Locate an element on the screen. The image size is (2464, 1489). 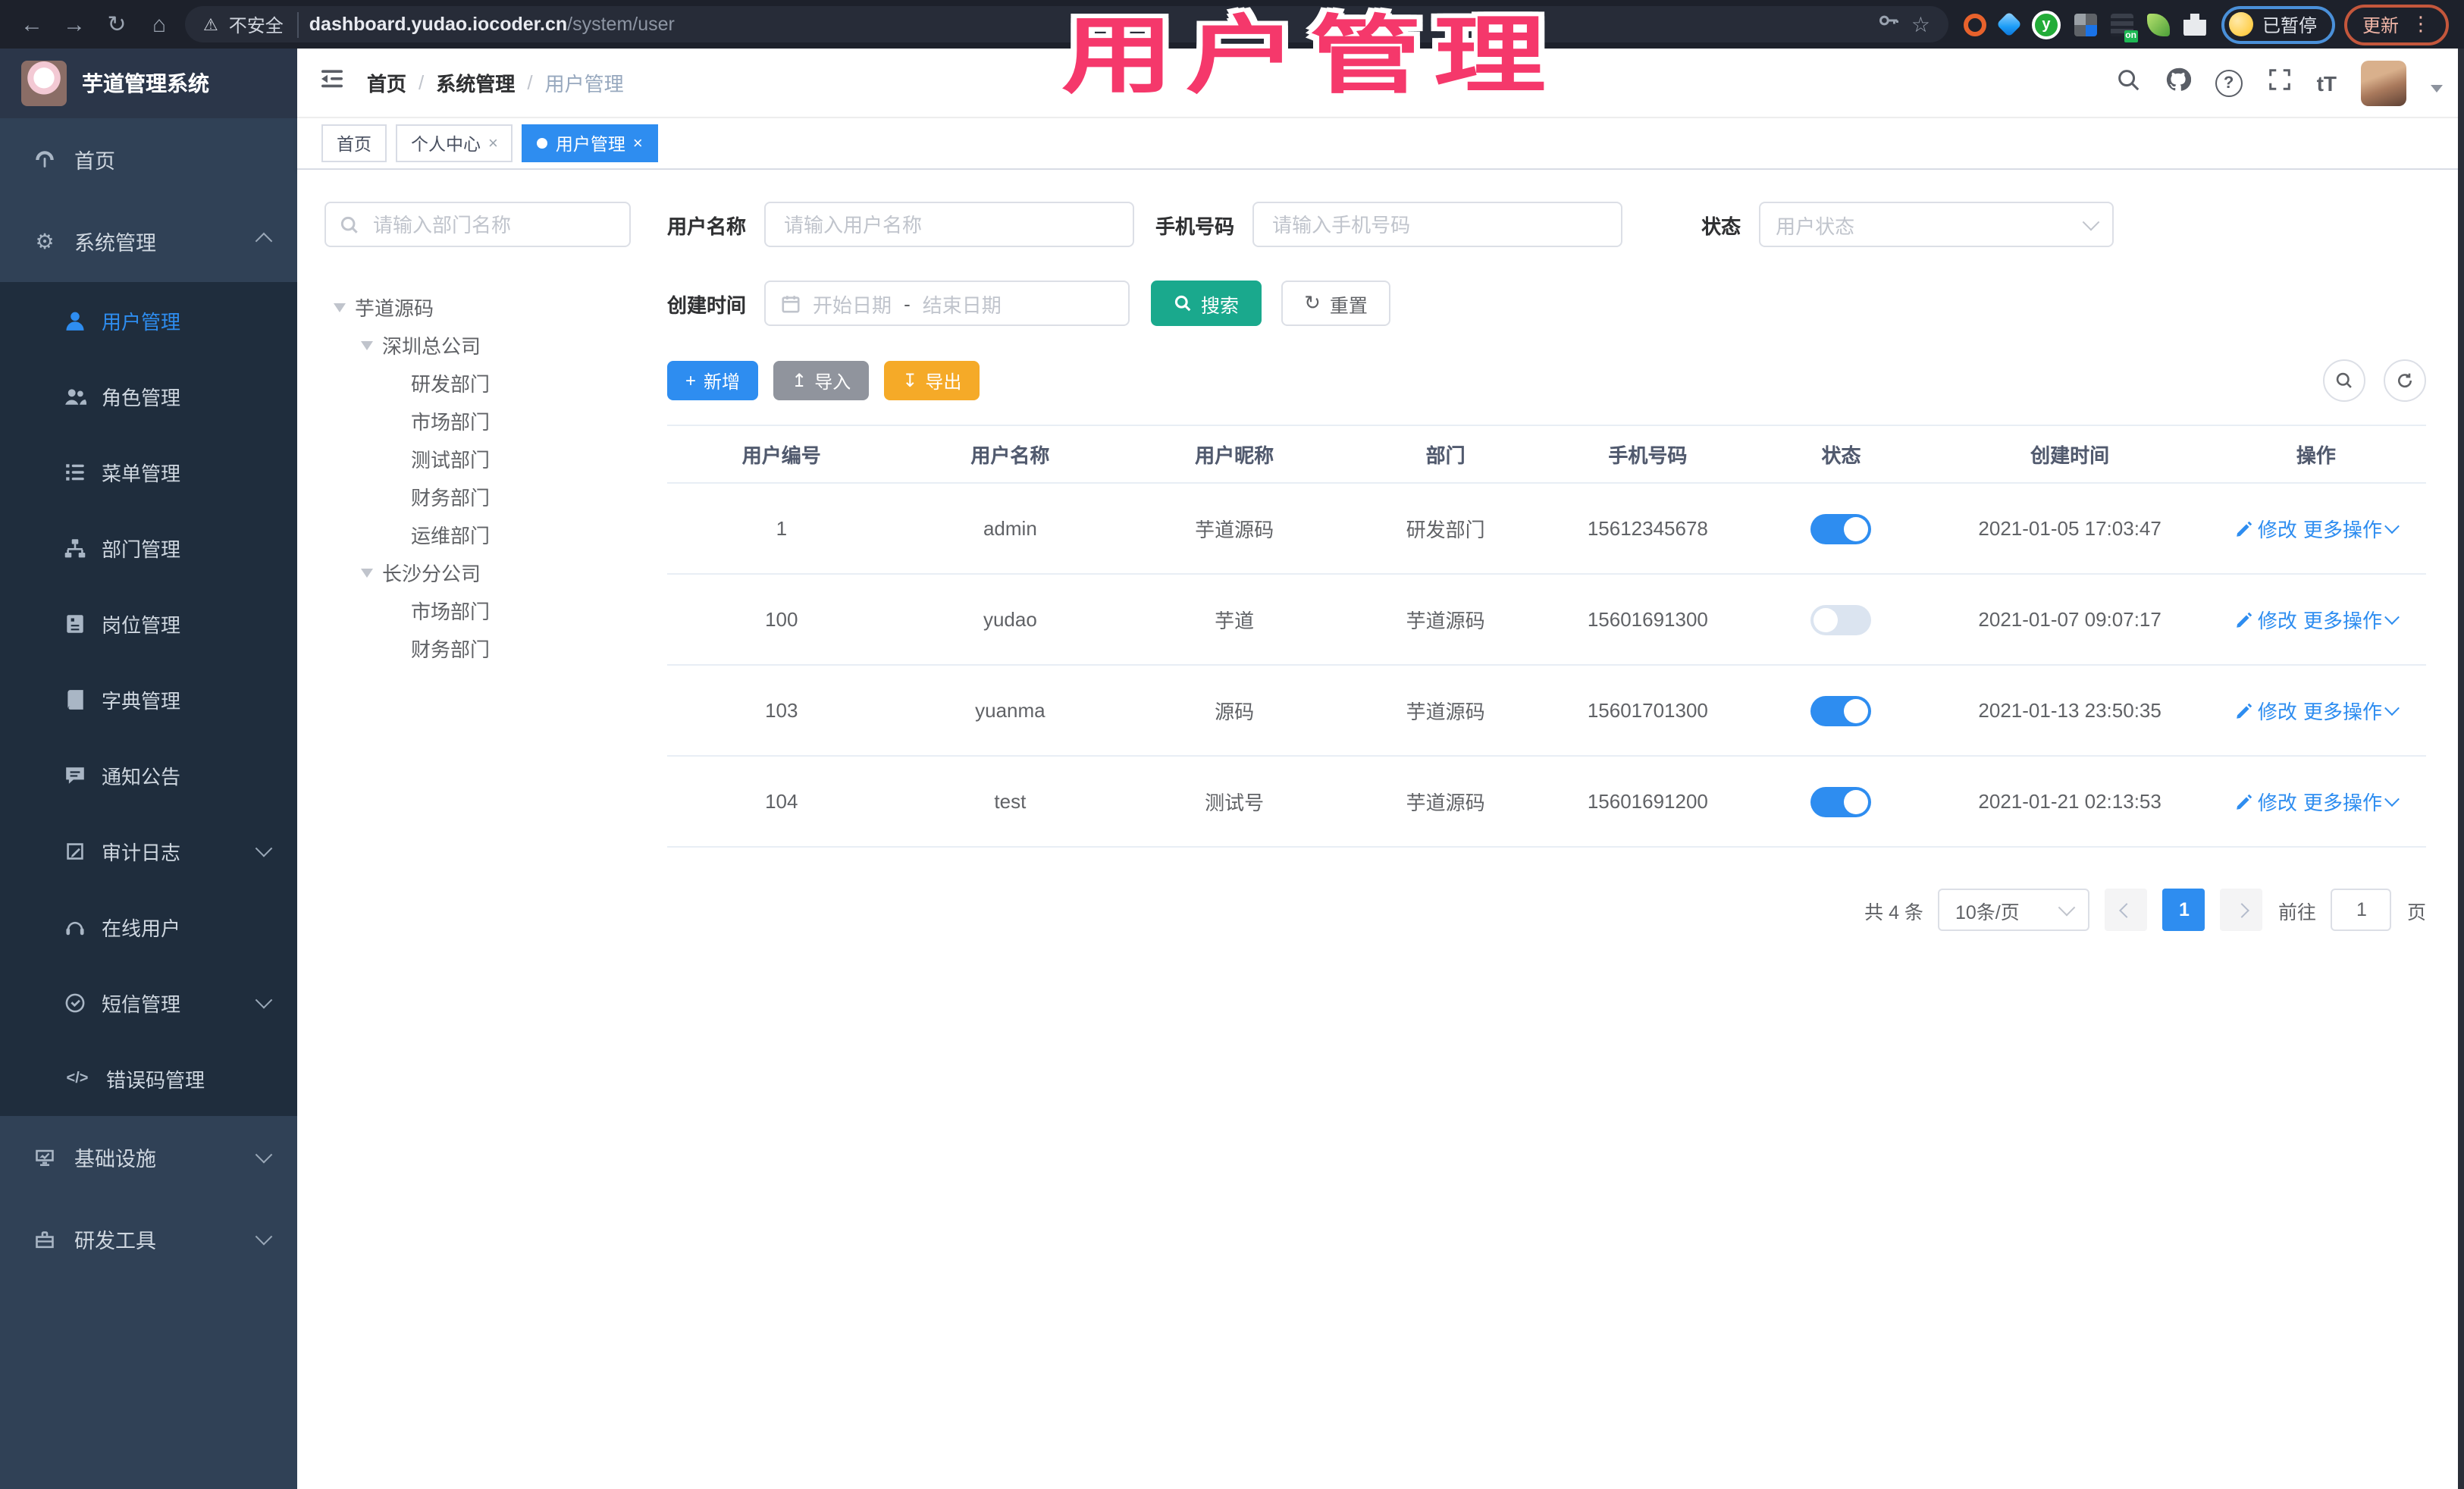
add-button: + 新增 is located at coordinates (713, 380).